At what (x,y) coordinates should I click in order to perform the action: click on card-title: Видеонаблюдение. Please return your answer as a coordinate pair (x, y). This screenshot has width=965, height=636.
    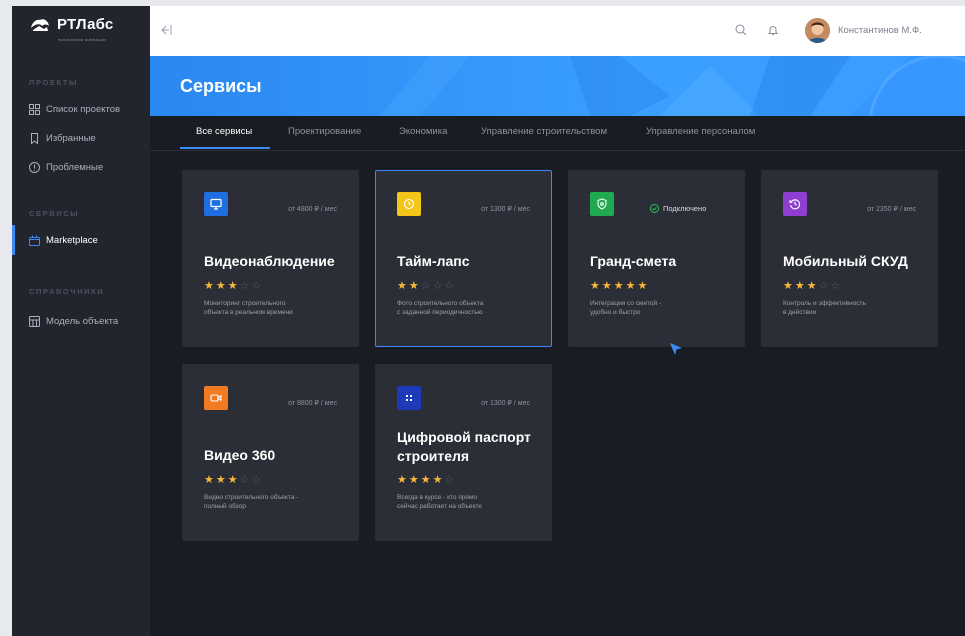
    Looking at the image, I should click on (269, 261).